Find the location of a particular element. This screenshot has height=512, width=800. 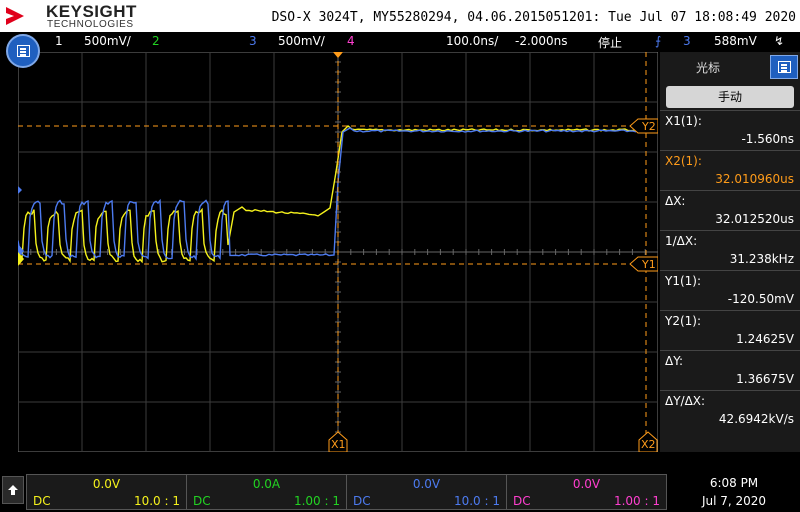

measurement-value: -120.50mV is located at coordinates (760, 299).